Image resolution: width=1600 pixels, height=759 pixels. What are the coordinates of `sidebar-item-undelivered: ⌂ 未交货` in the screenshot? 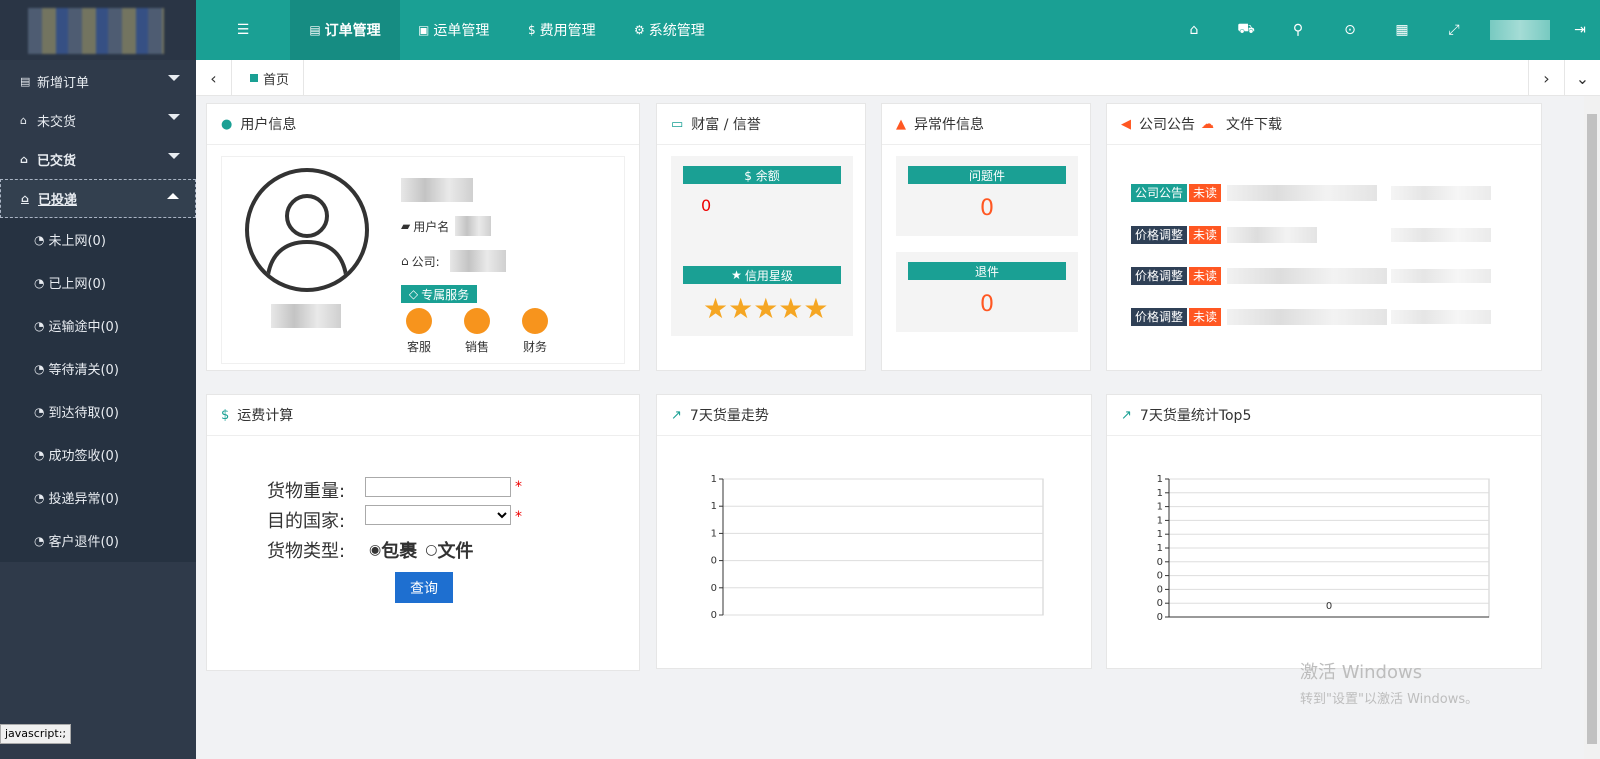 It's located at (98, 120).